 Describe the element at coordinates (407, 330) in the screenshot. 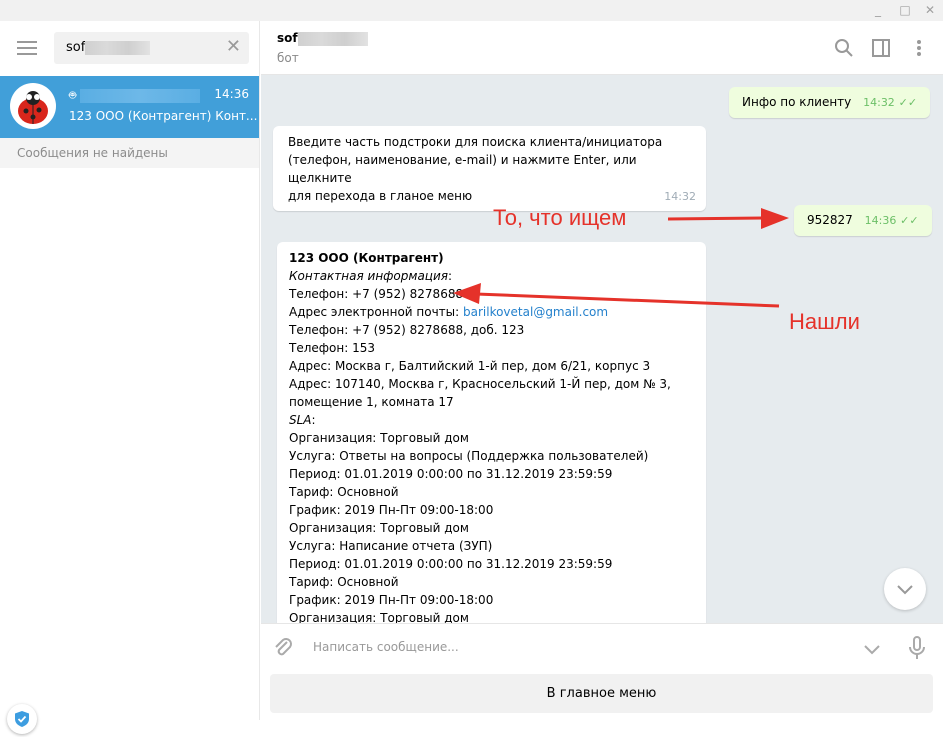

I see `message-line: Телефон: +7 (952) 8278688, доб. 123` at that location.